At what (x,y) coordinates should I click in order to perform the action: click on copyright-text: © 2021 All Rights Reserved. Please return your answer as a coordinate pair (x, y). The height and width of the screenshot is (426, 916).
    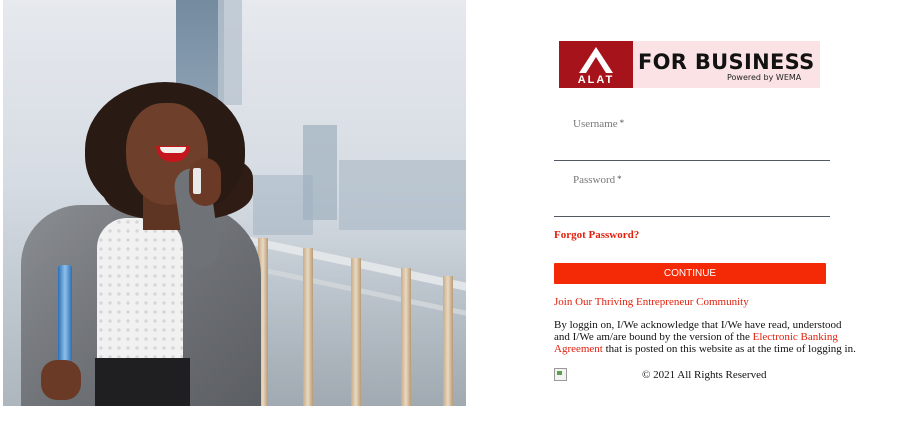
    Looking at the image, I should click on (704, 375).